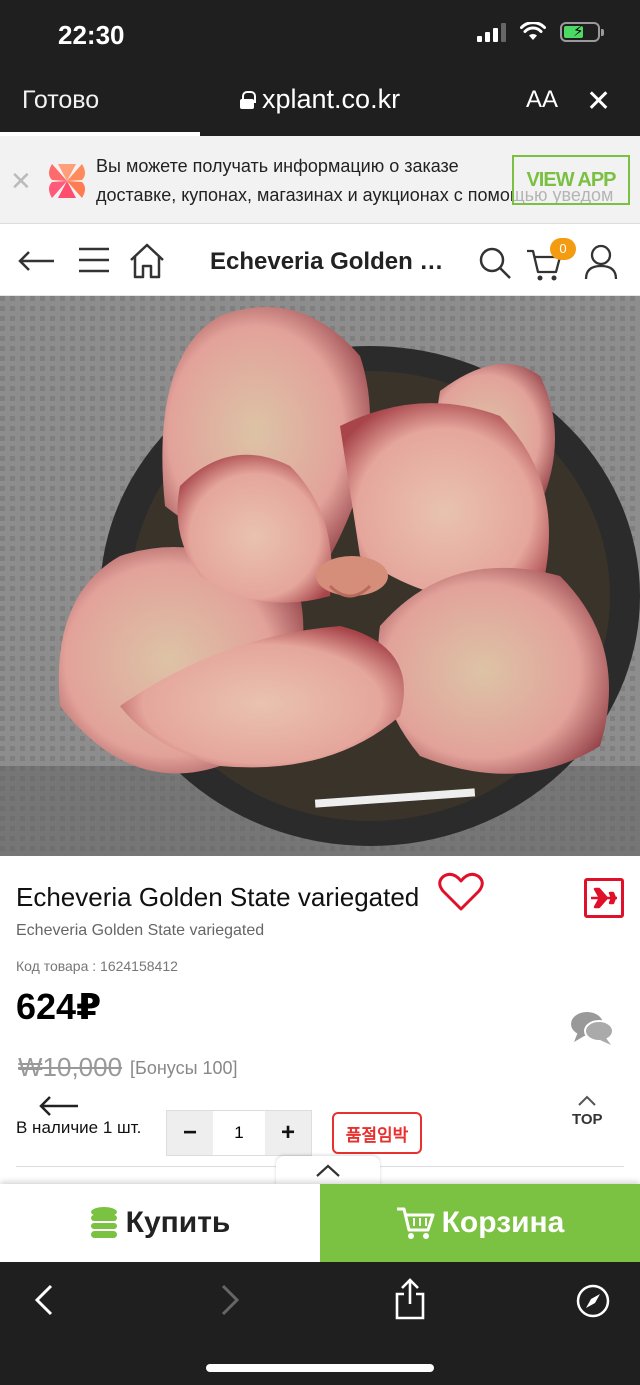 The image size is (640, 1385). Describe the element at coordinates (410, 1299) in the screenshot. I see `share-icon` at that location.